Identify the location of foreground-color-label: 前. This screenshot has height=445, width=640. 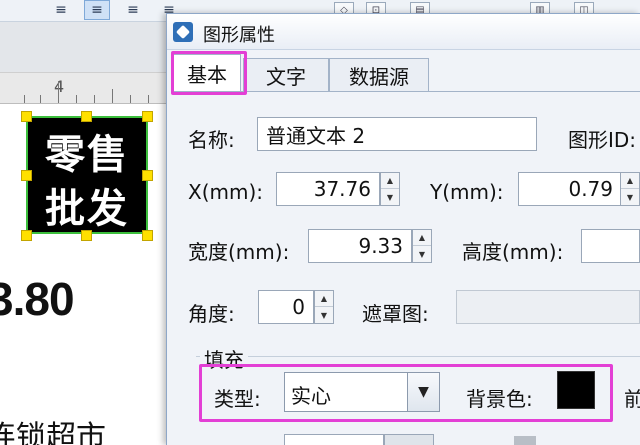
(632, 399).